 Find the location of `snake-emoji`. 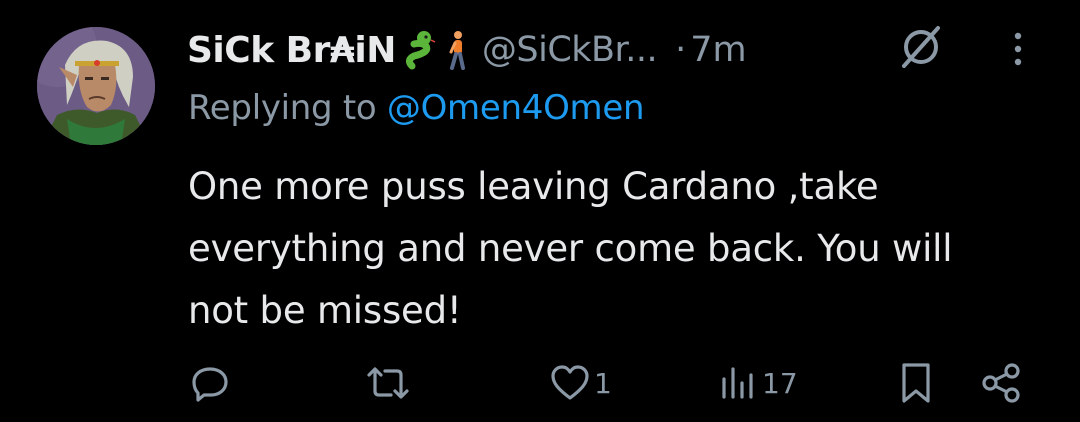

snake-emoji is located at coordinates (421, 50).